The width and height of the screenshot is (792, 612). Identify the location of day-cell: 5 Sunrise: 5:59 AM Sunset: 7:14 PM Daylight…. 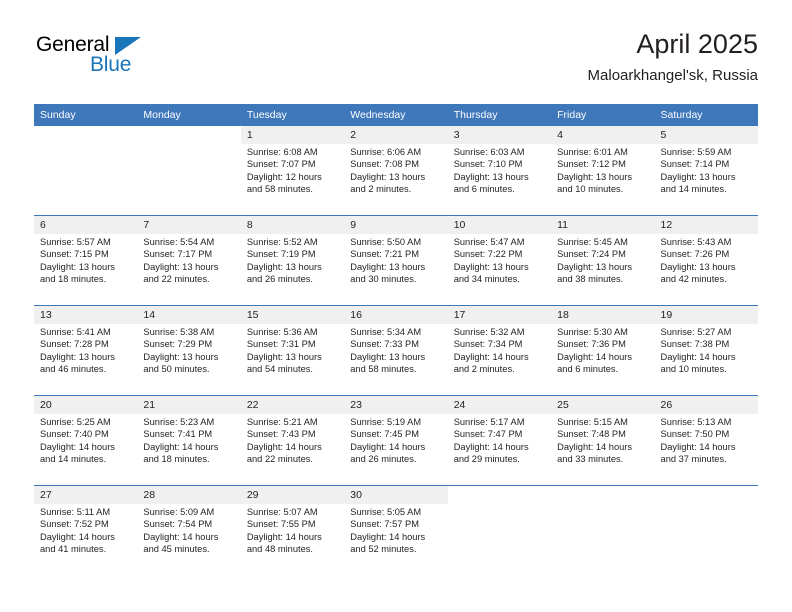
(706, 171).